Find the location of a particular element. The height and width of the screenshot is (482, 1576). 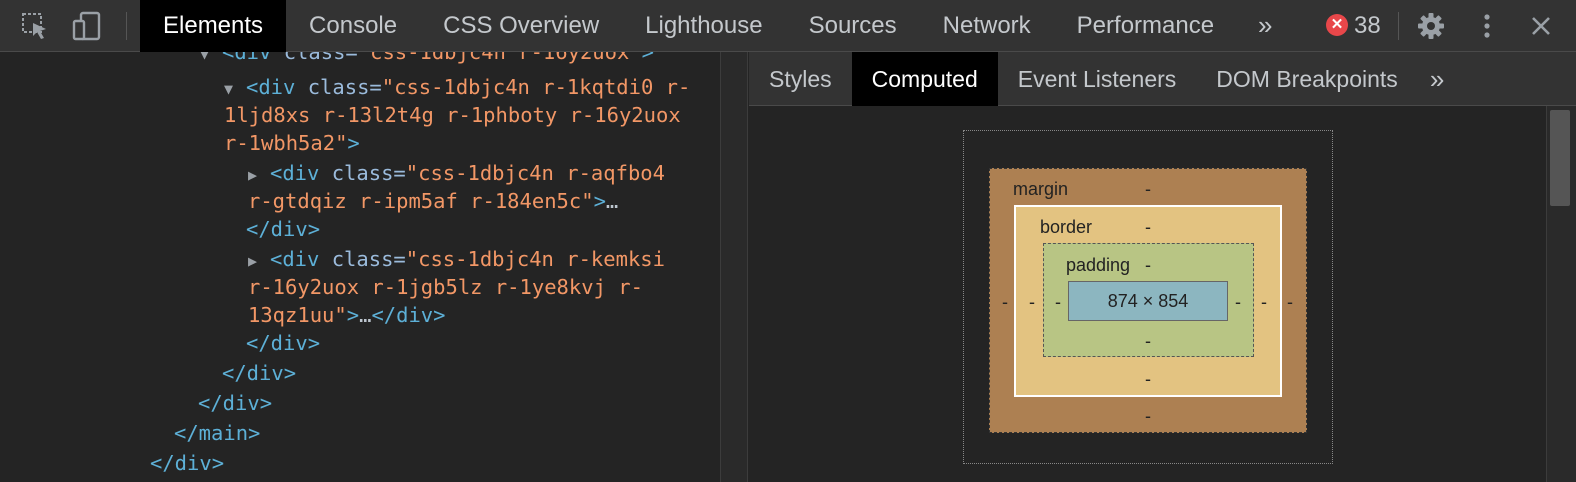

panel-splitter is located at coordinates (734, 267).